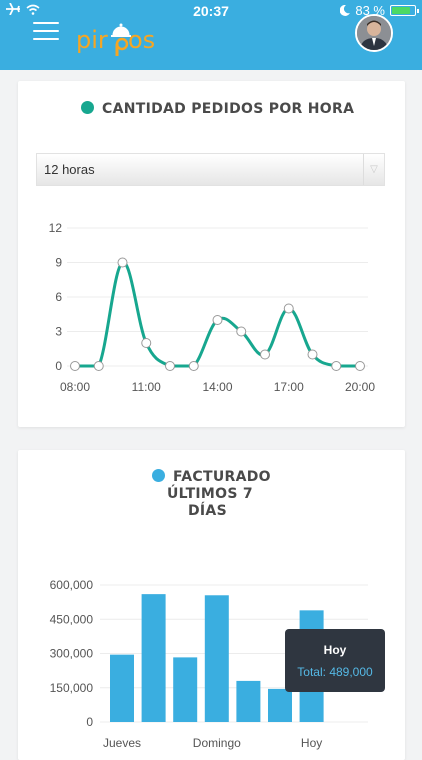 Image resolution: width=422 pixels, height=760 pixels. Describe the element at coordinates (58, 297) in the screenshot. I see `y-tick-label: 6` at that location.